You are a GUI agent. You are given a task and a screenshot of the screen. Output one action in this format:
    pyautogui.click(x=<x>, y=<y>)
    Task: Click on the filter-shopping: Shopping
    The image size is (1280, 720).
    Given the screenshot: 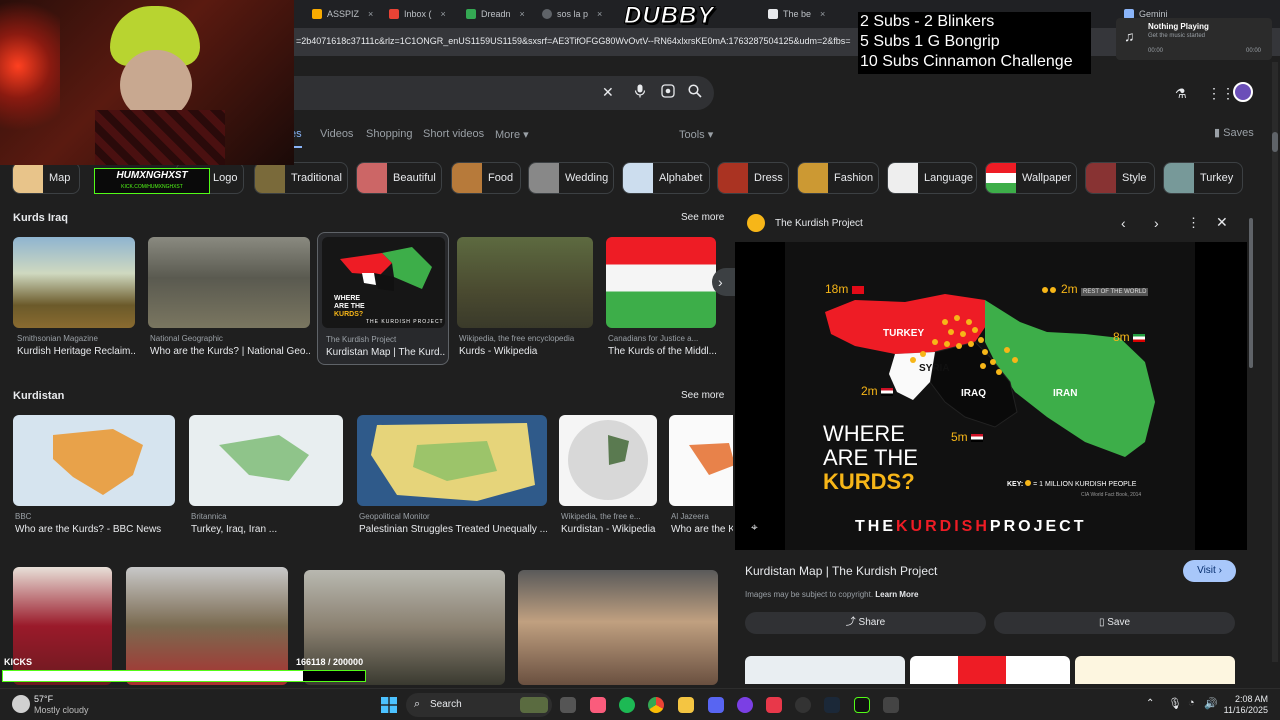 What is the action you would take?
    pyautogui.click(x=389, y=134)
    